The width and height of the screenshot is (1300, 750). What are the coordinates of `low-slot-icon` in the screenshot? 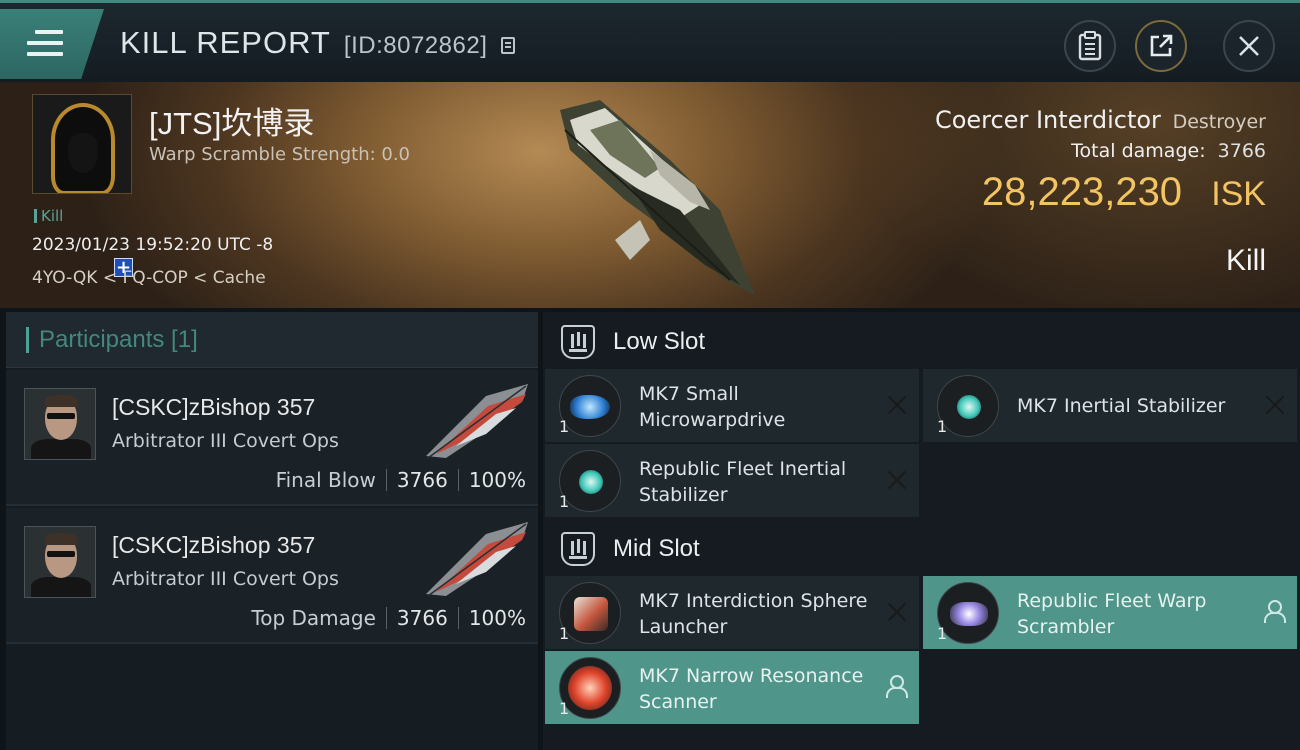 It's located at (578, 342).